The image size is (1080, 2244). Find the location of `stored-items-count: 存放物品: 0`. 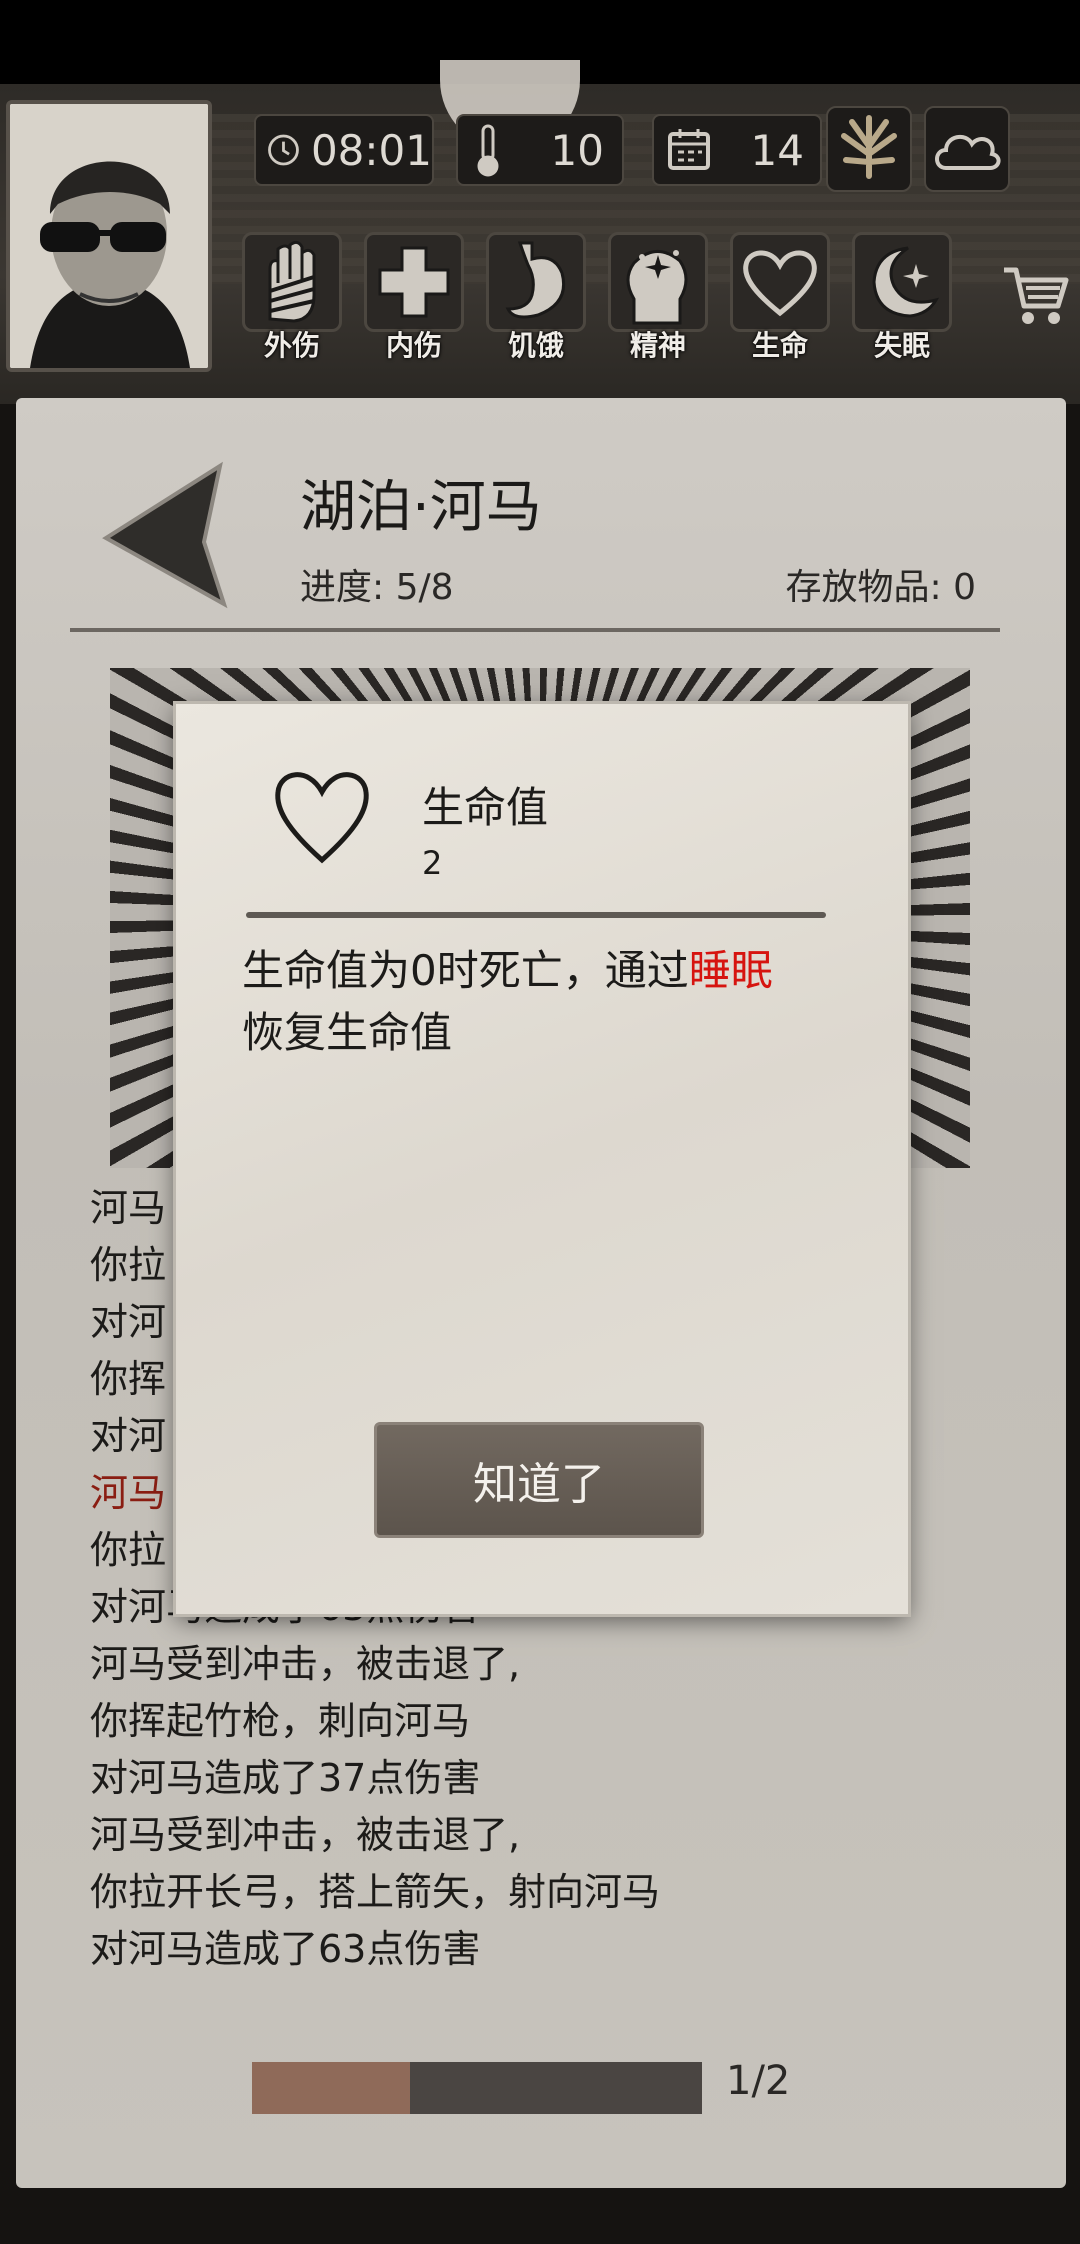

stored-items-count: 存放物品: 0 is located at coordinates (880, 587).